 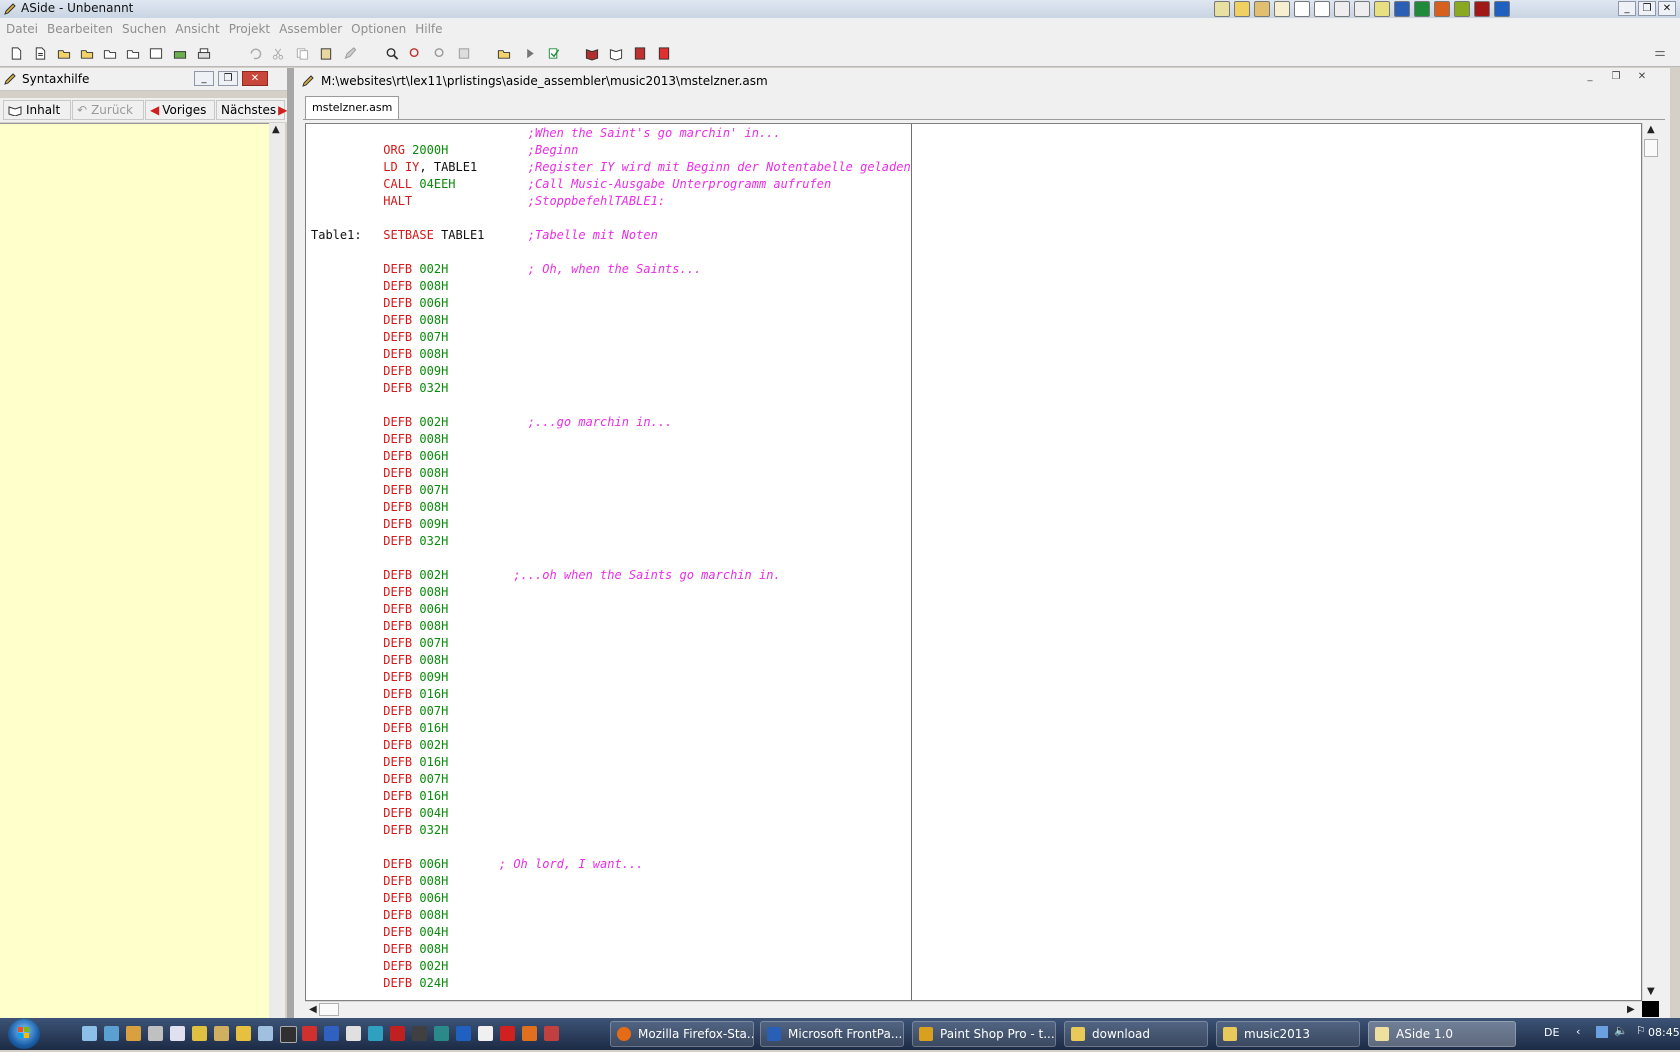 What do you see at coordinates (329, 1009) in the screenshot?
I see `hscroll-thumb` at bounding box center [329, 1009].